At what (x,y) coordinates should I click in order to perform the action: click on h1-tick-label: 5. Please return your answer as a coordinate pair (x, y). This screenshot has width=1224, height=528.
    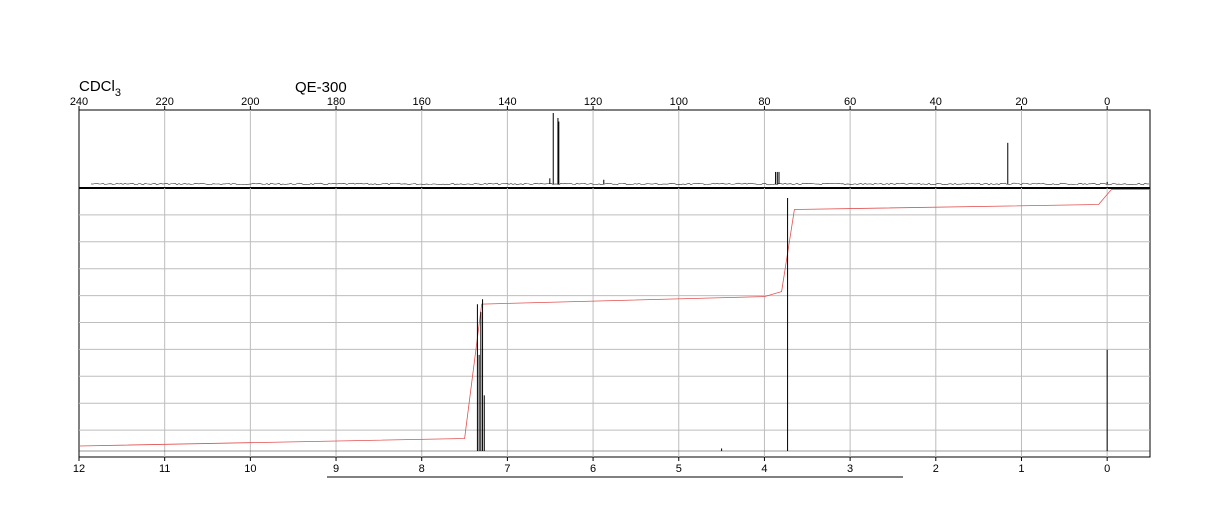
    Looking at the image, I should click on (679, 469).